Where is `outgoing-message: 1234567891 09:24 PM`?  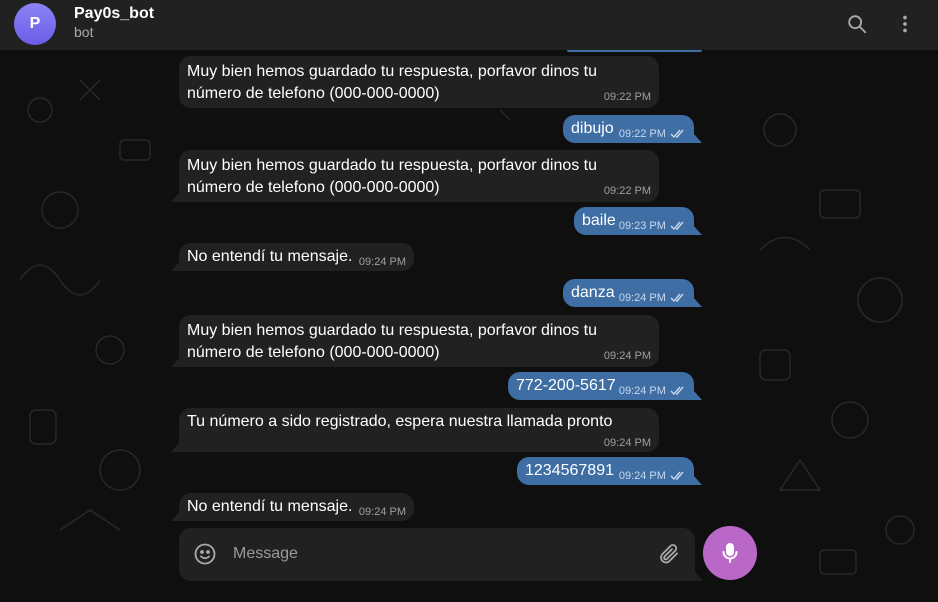
outgoing-message: 1234567891 09:24 PM is located at coordinates (605, 471).